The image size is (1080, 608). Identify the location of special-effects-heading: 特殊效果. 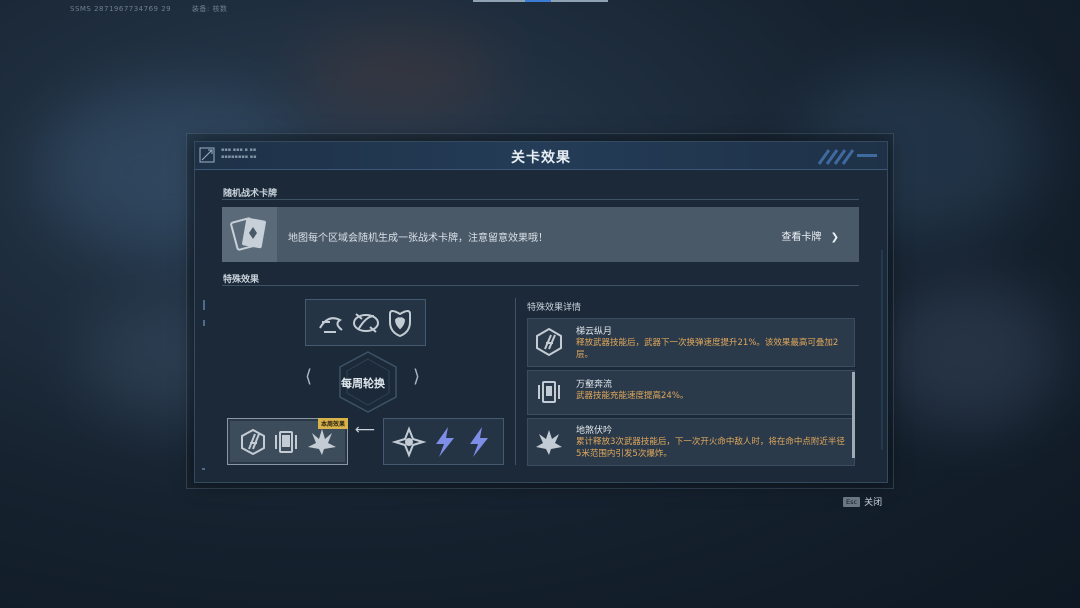
(241, 280).